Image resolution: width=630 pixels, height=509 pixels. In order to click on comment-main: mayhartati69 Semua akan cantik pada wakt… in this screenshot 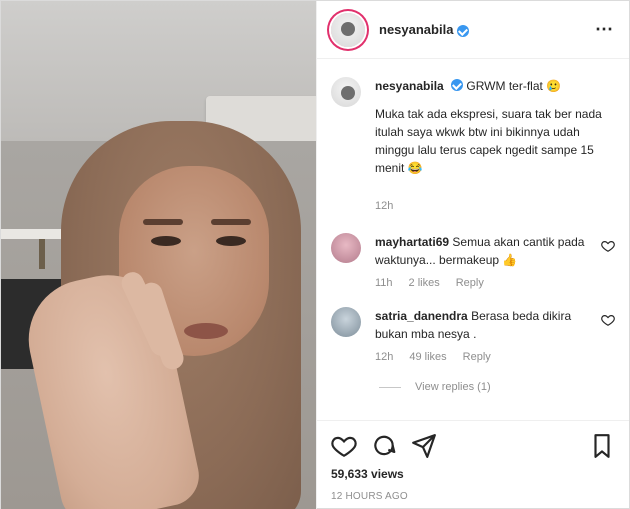, I will do `click(484, 261)`.